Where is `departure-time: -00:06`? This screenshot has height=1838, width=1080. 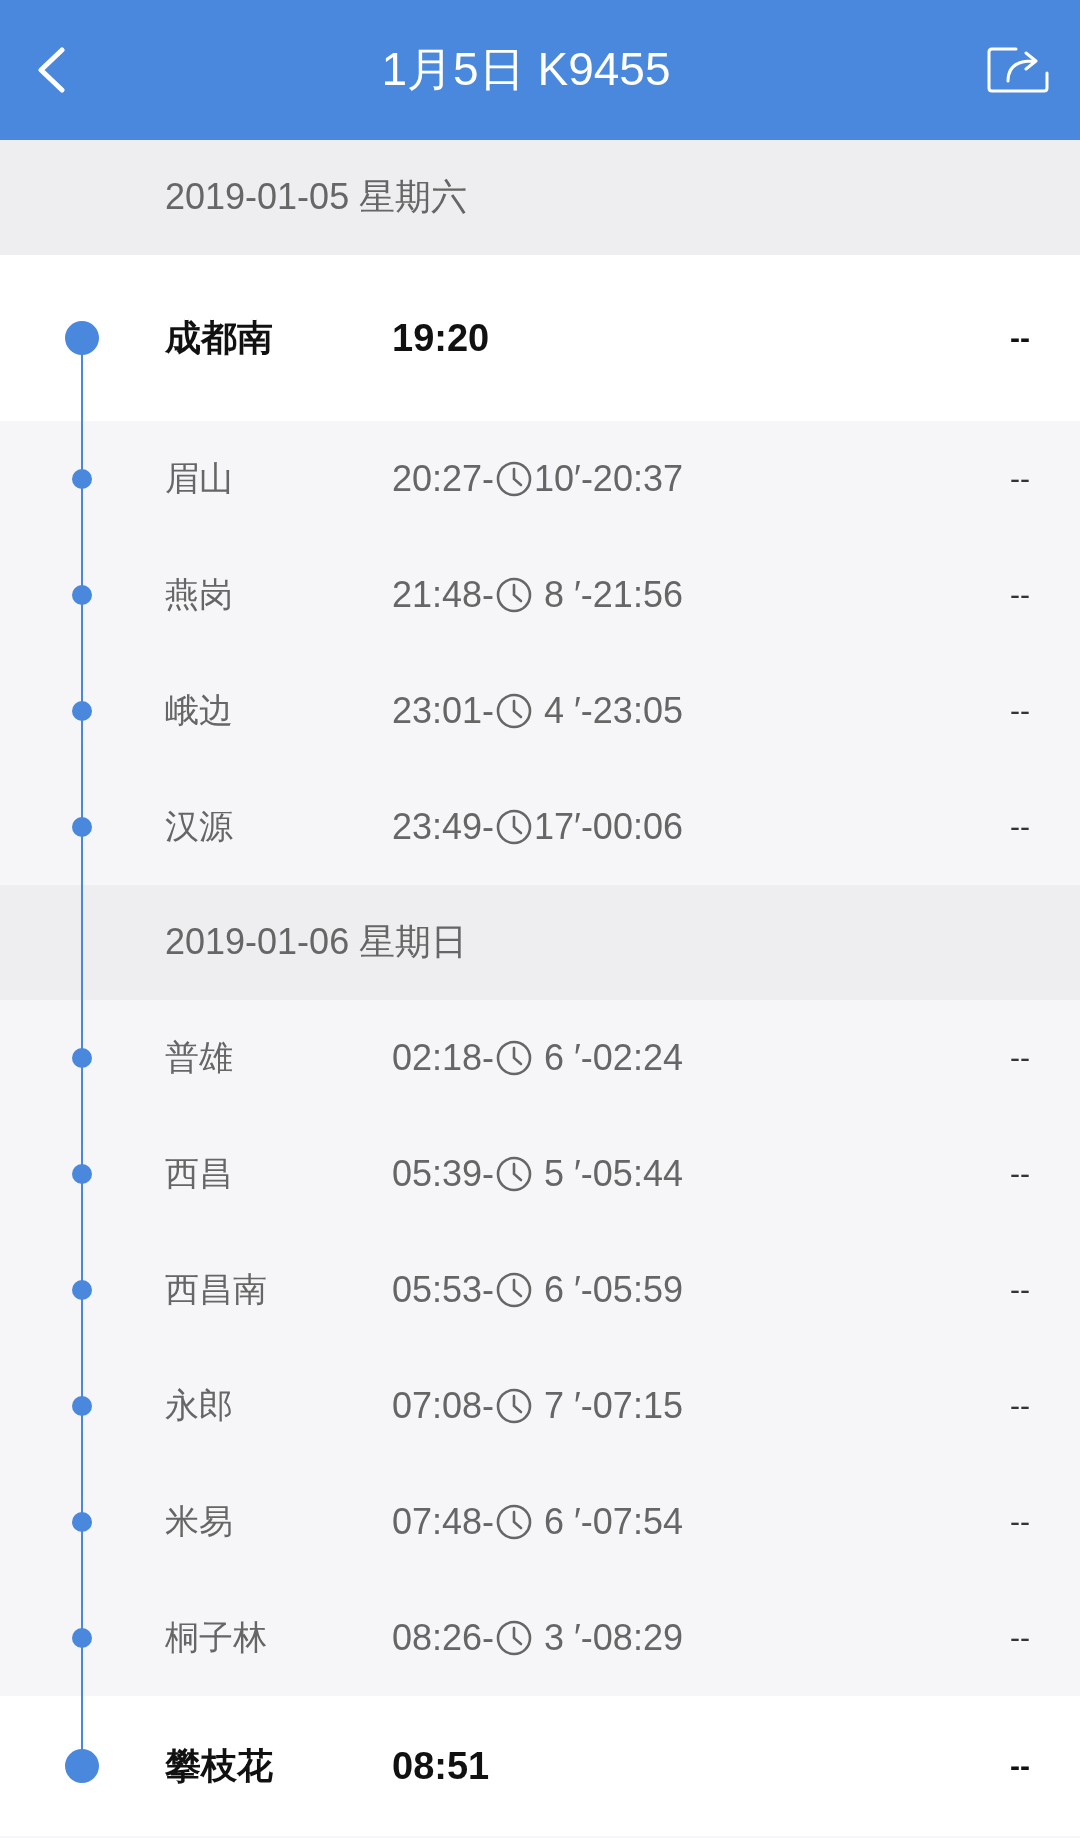 departure-time: -00:06 is located at coordinates (631, 827).